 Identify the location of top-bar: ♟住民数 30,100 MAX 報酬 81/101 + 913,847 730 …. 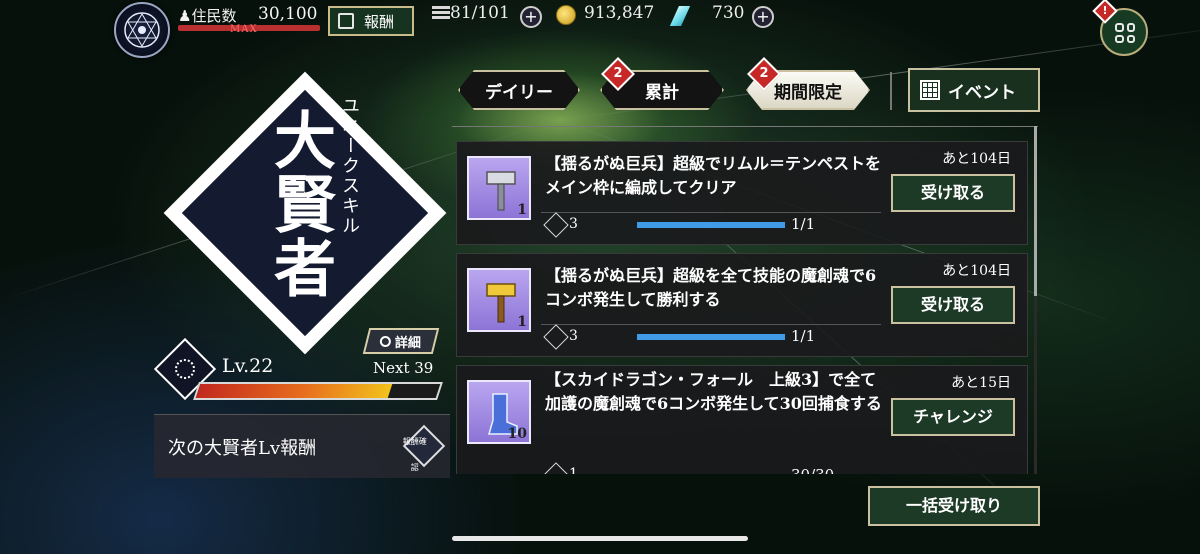
(600, 29).